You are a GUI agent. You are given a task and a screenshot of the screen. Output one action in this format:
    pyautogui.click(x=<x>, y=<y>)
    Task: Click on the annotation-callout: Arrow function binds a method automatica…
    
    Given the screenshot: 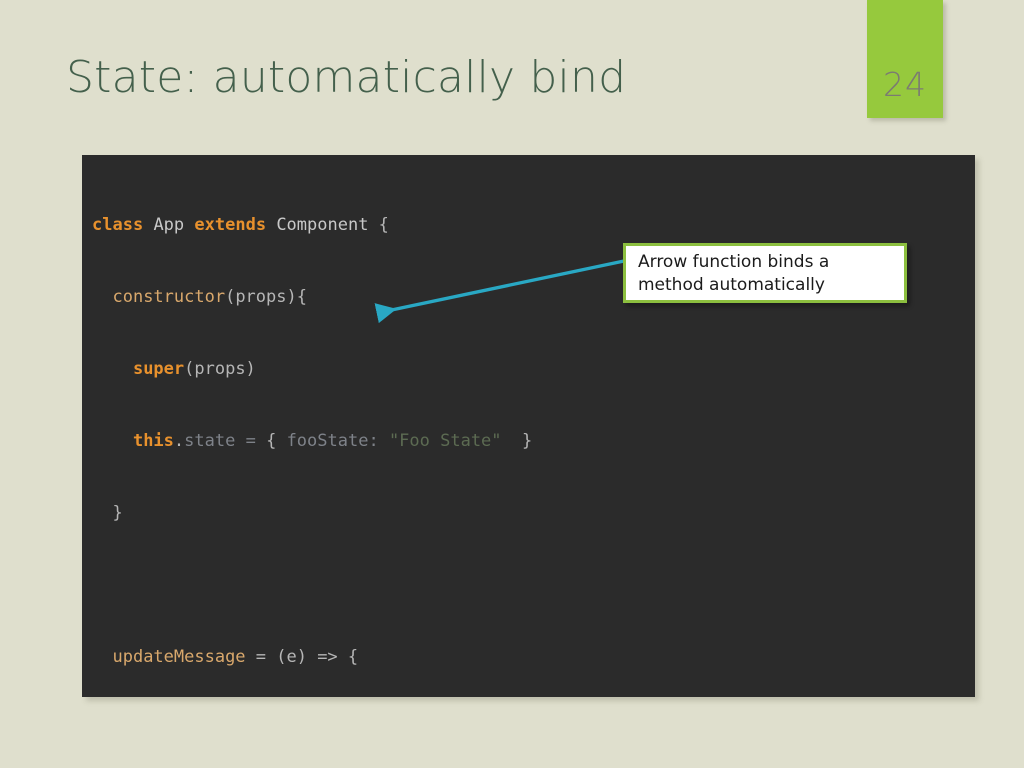 What is the action you would take?
    pyautogui.click(x=765, y=273)
    